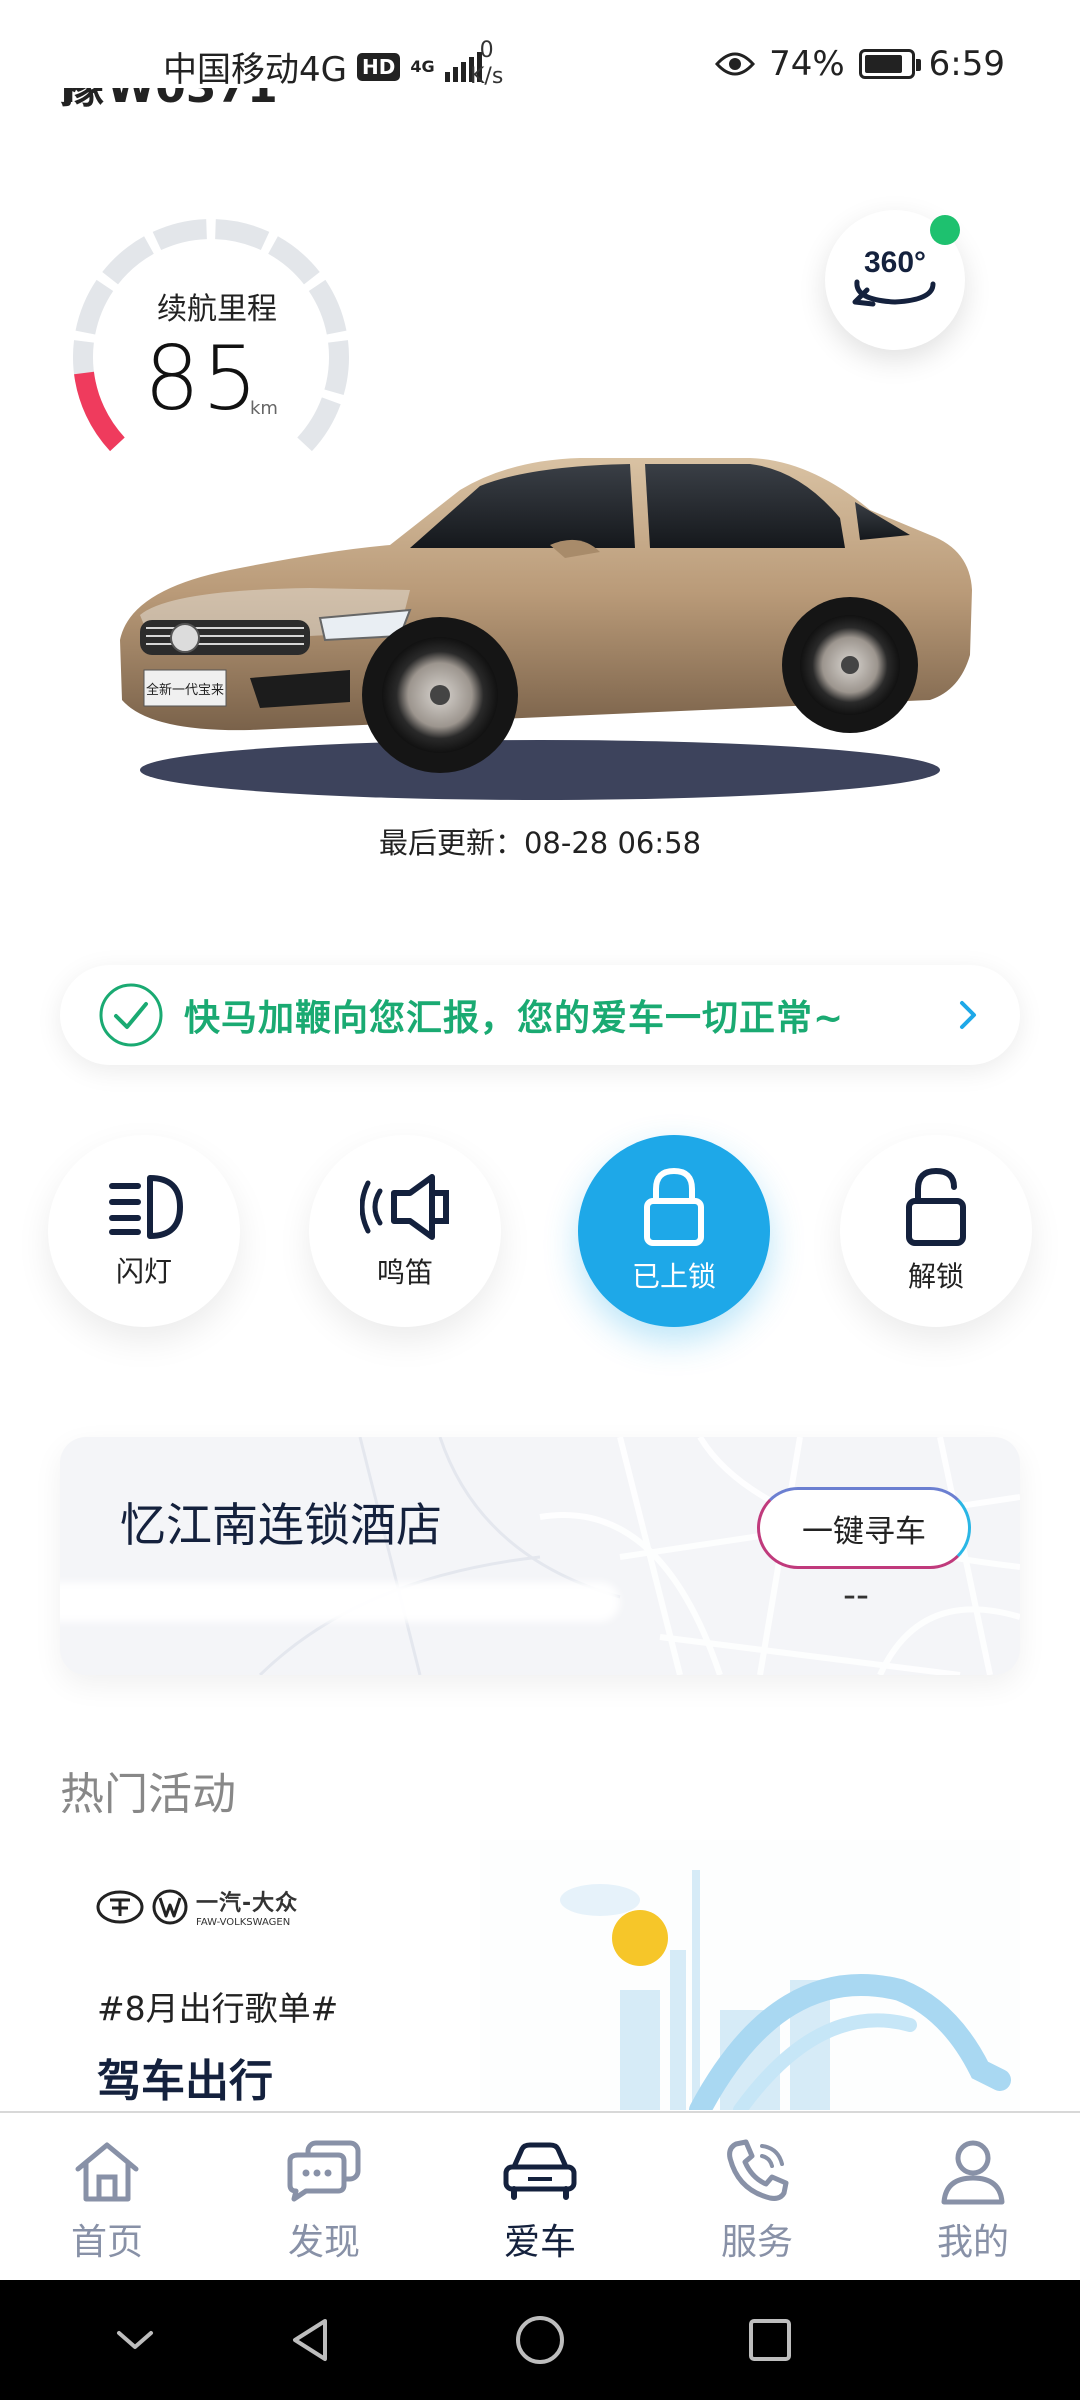 This screenshot has width=1080, height=2400. What do you see at coordinates (807, 64) in the screenshot?
I see `battery-percent: 74%` at bounding box center [807, 64].